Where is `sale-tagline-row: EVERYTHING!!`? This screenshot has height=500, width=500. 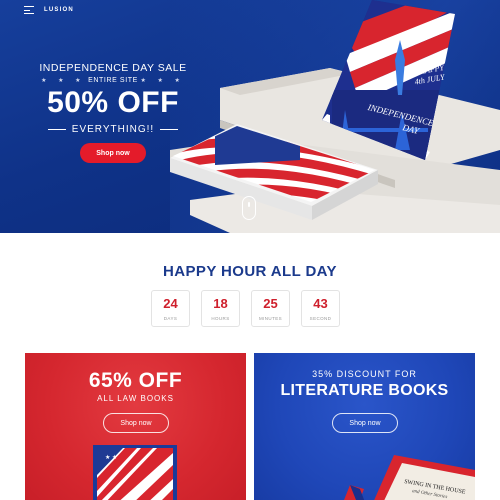 sale-tagline-row: EVERYTHING!! is located at coordinates (113, 129).